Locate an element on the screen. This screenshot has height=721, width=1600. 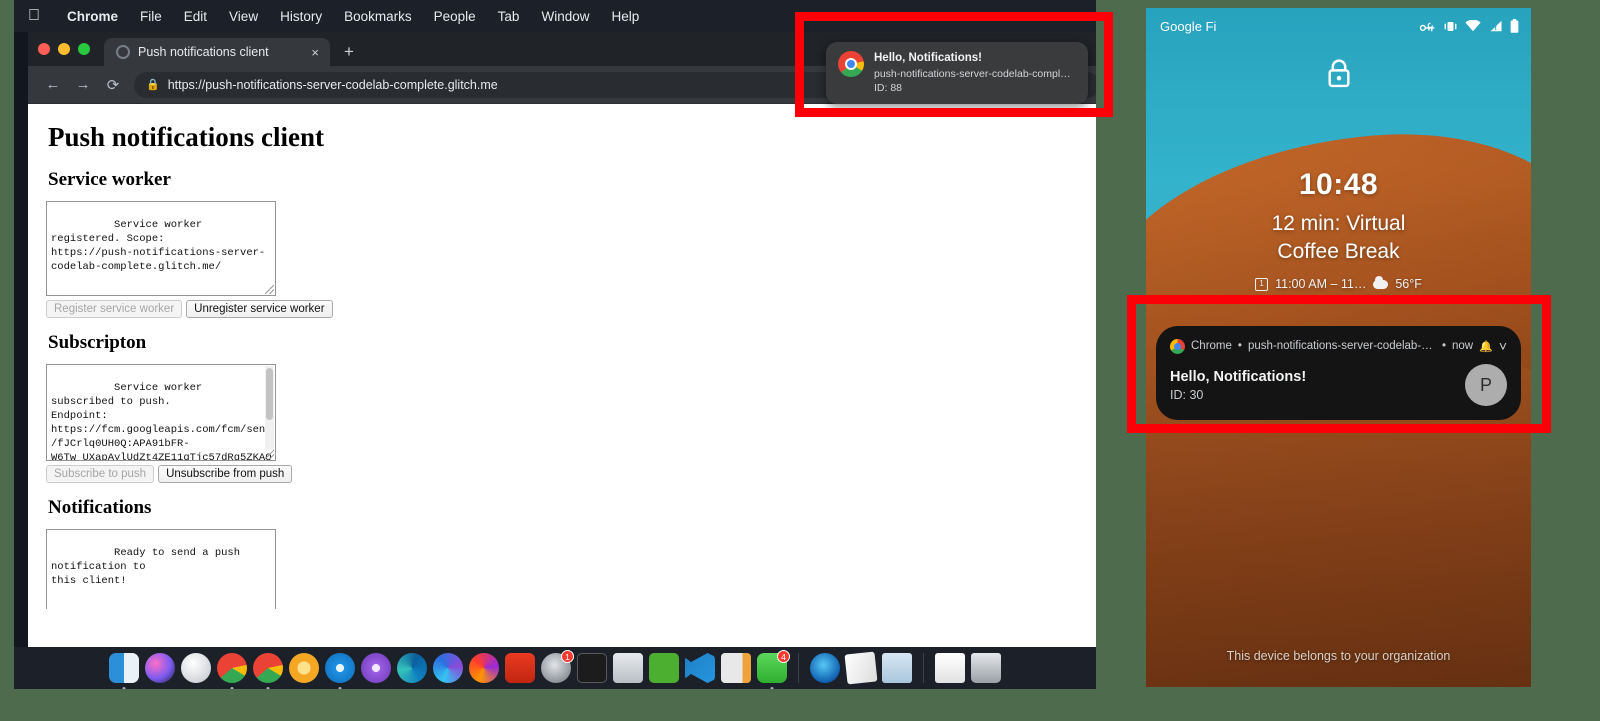
register-service-worker-button: Register service worker is located at coordinates (114, 309).